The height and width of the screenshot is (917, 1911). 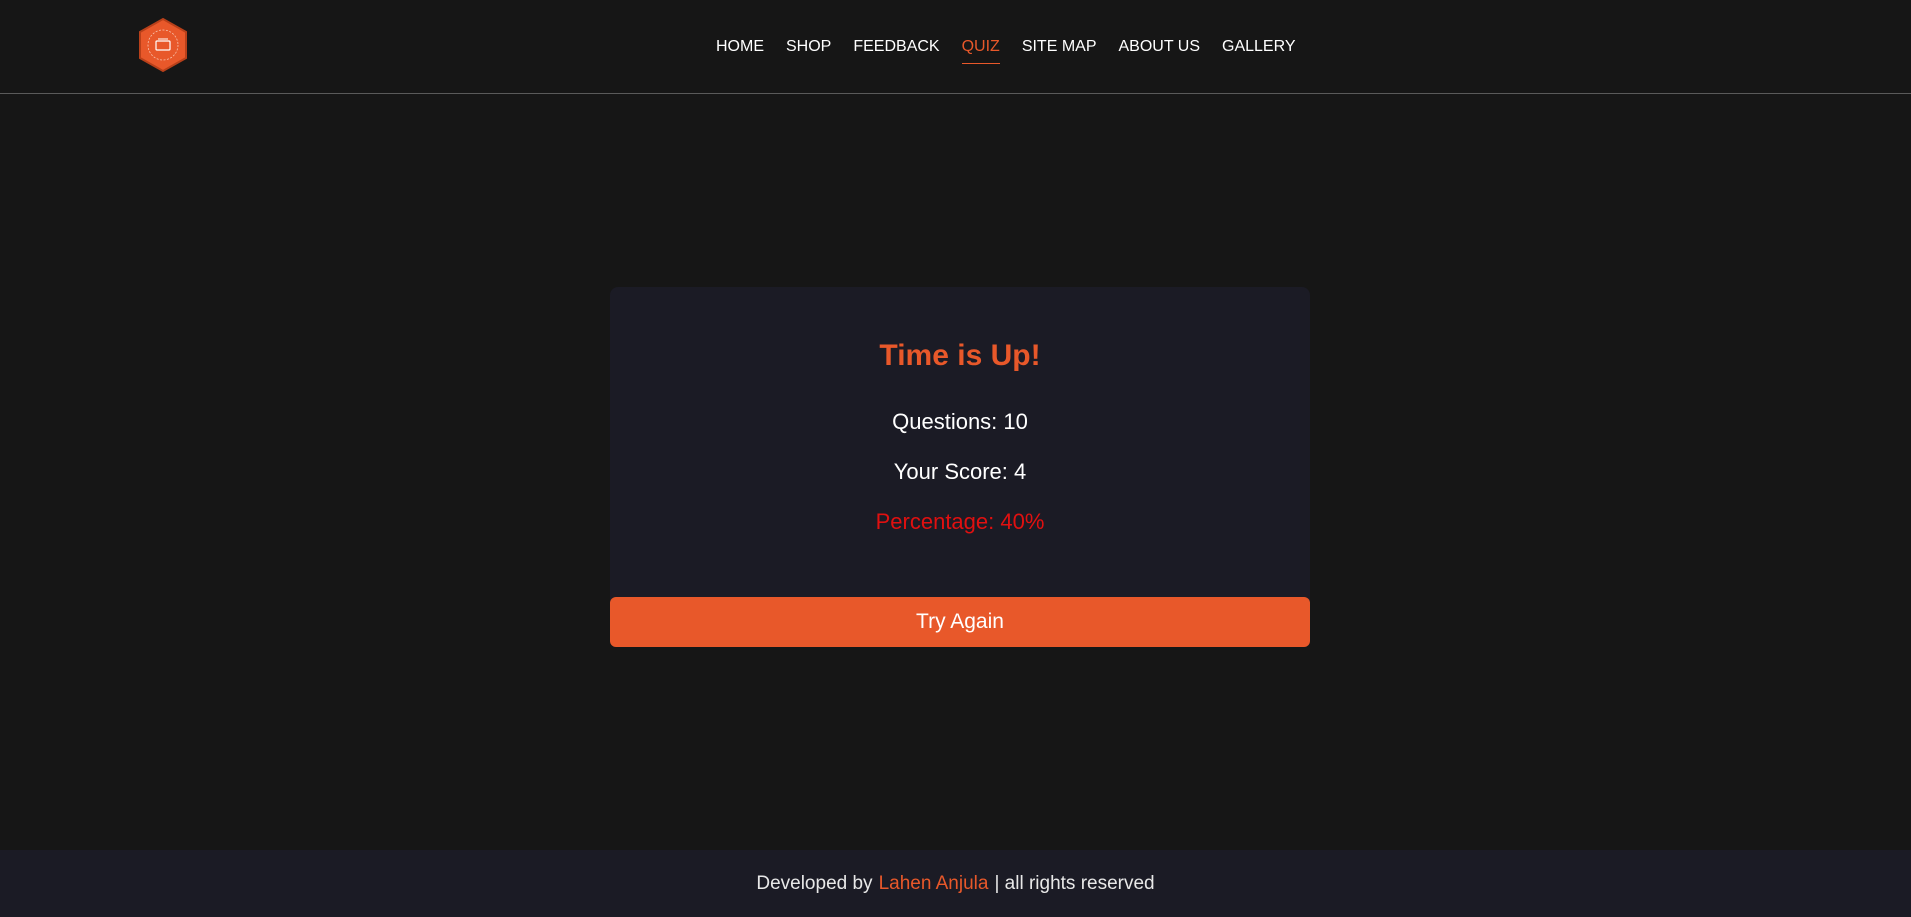 I want to click on footer-rights: | all rights reserved, so click(x=1074, y=883).